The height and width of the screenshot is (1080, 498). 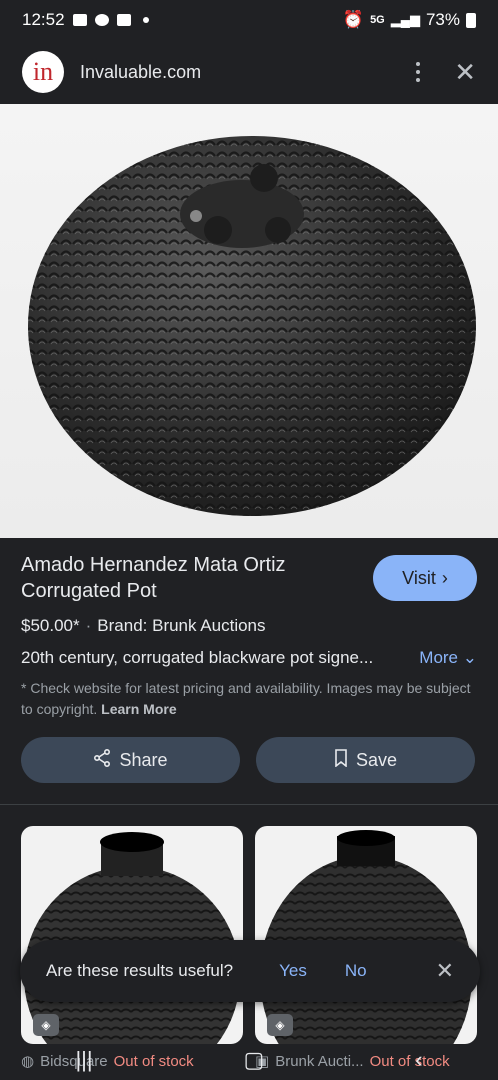 What do you see at coordinates (181, 625) in the screenshot?
I see `product-brand: Brand: Brunk Auctions` at bounding box center [181, 625].